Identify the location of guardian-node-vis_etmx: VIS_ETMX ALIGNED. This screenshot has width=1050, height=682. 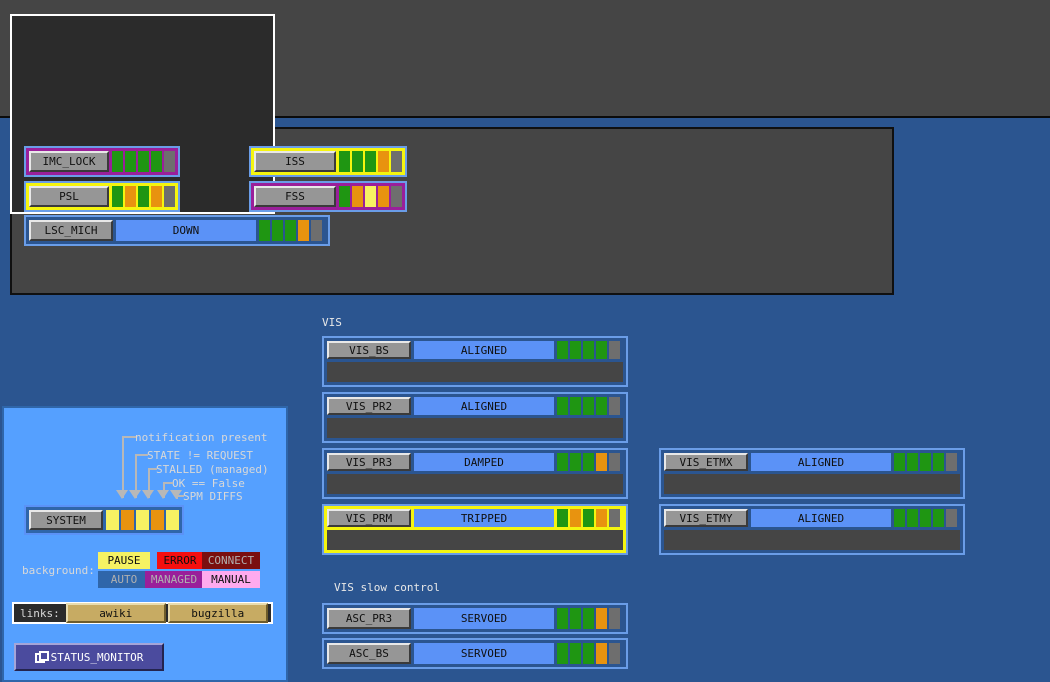
(812, 473).